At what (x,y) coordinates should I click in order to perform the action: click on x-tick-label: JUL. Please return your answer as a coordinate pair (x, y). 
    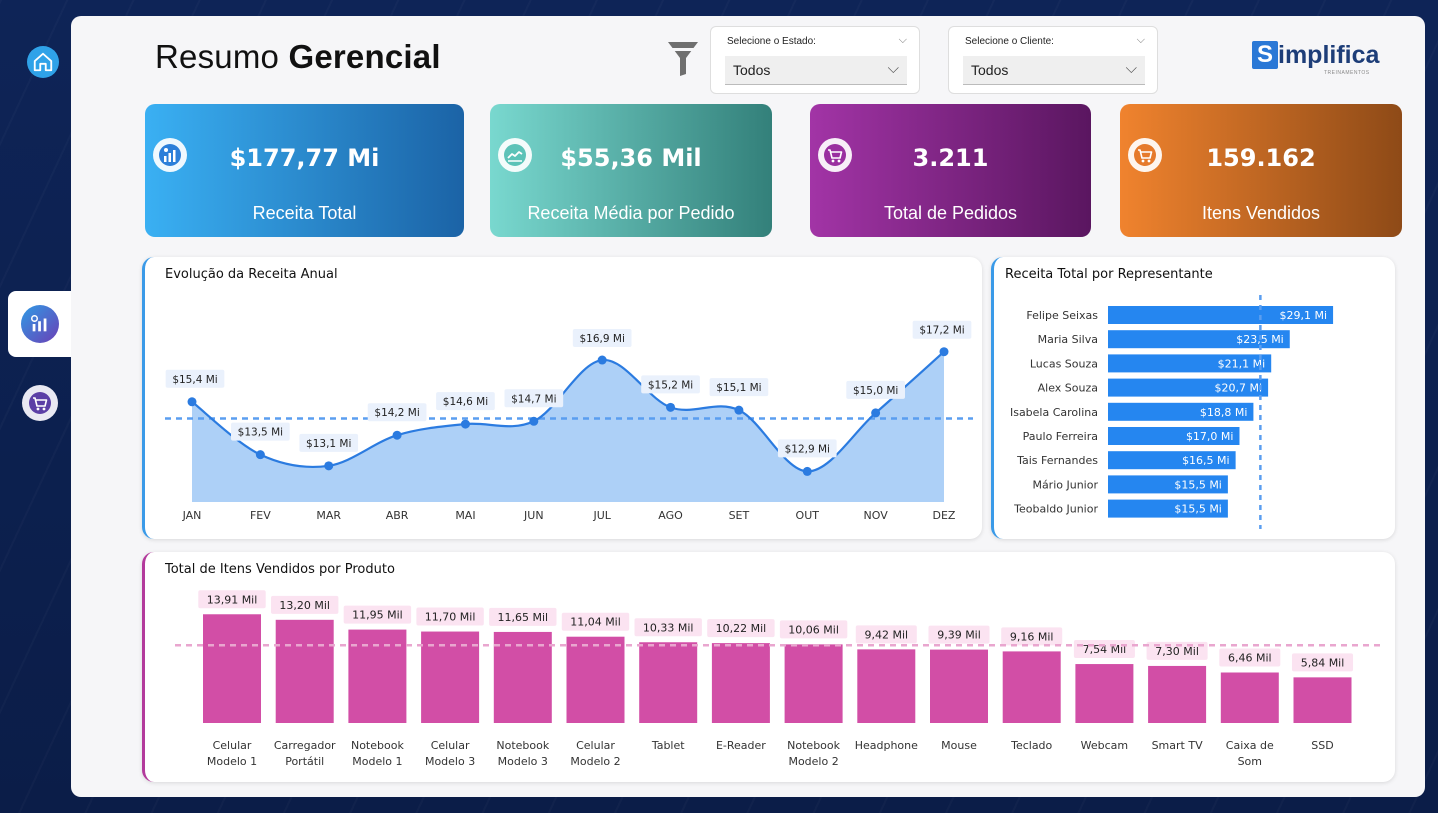
    Looking at the image, I should click on (601, 515).